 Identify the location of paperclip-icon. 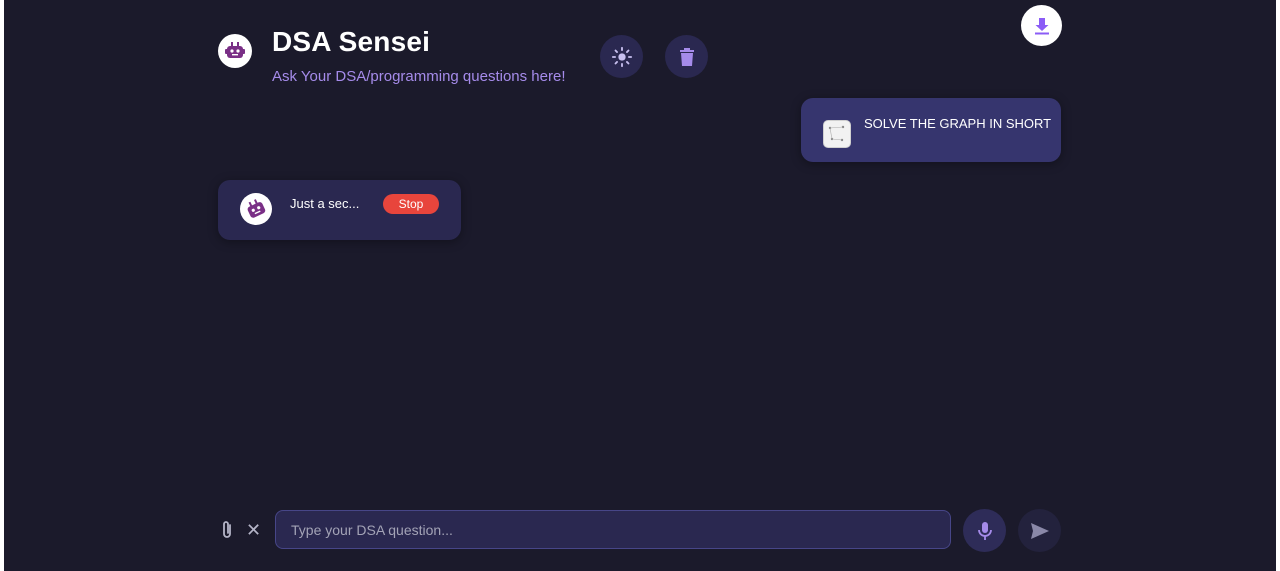
(227, 532).